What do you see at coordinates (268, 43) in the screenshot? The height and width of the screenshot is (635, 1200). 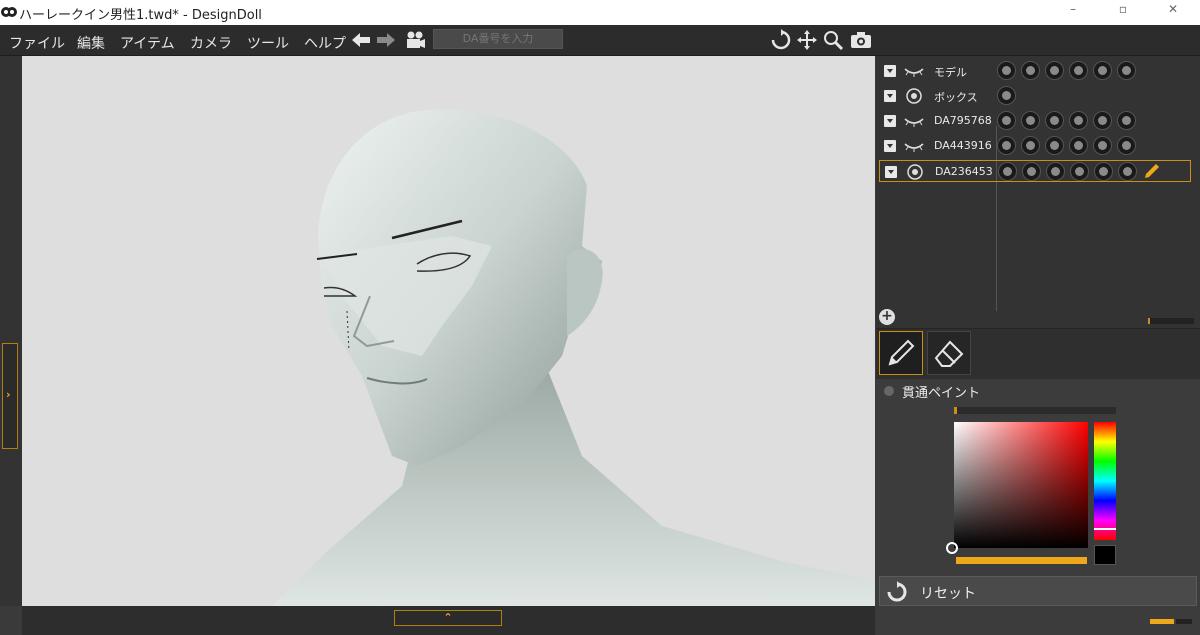 I see `menu-tools: ツール` at bounding box center [268, 43].